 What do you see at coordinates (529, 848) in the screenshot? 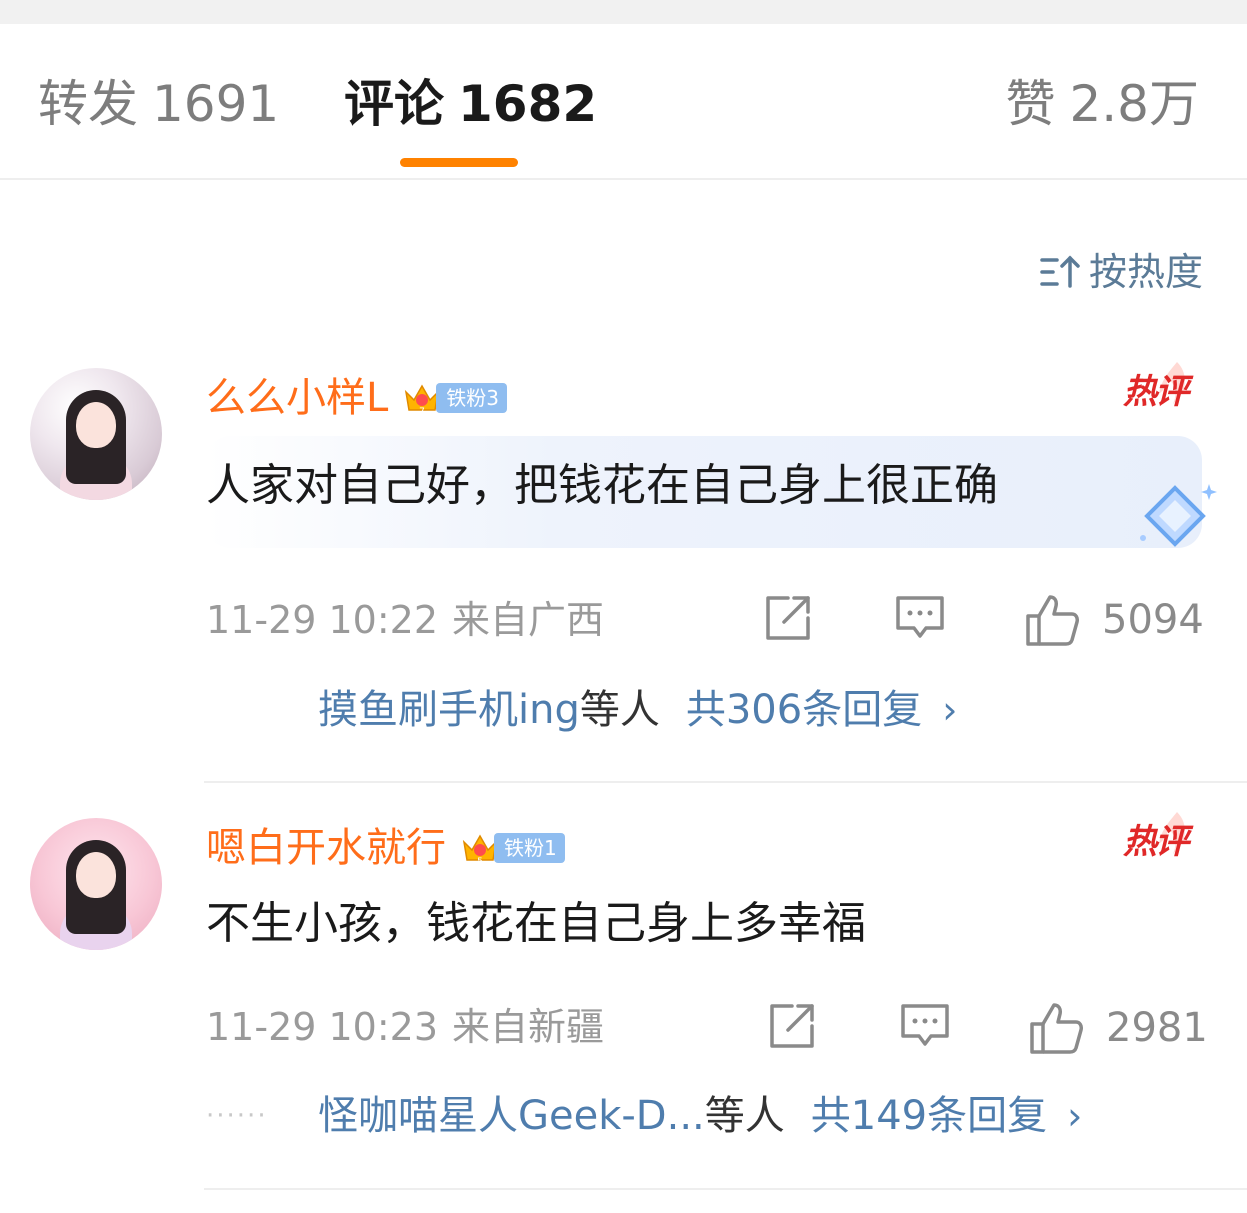
I see `fan-badge-label: 铁粉1` at bounding box center [529, 848].